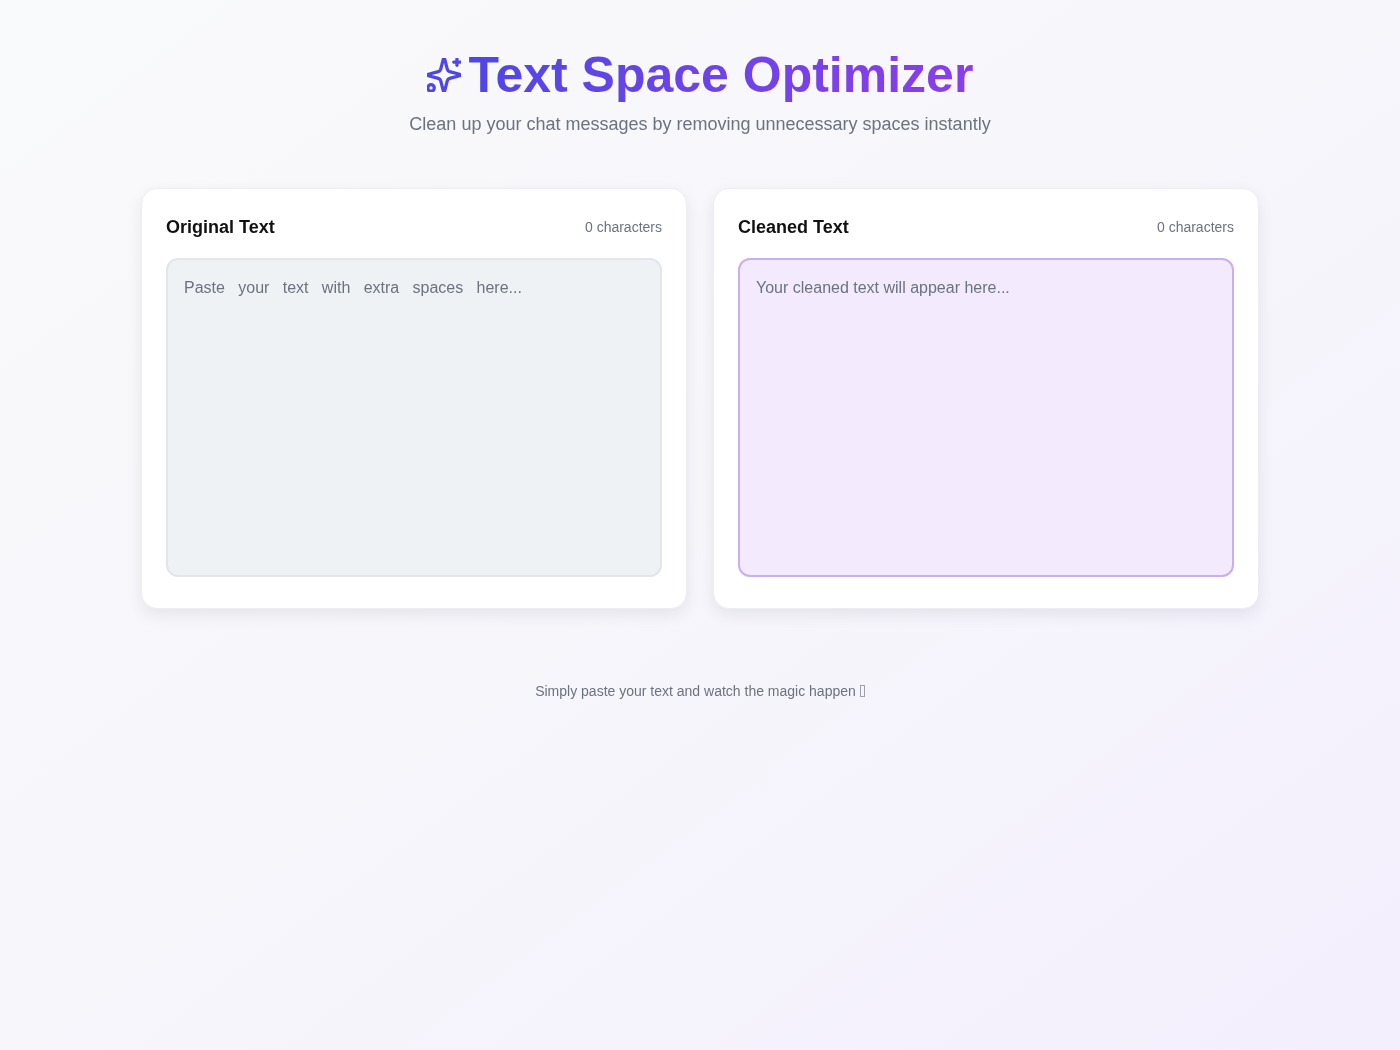 Image resolution: width=1400 pixels, height=1050 pixels. I want to click on panel-title: Cleaned Text, so click(793, 227).